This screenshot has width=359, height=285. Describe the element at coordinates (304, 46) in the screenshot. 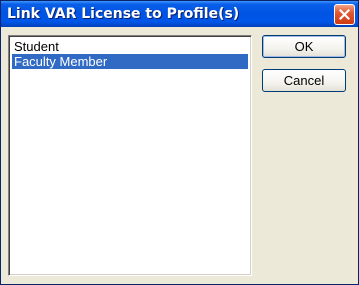

I see `ok-button: OK` at that location.